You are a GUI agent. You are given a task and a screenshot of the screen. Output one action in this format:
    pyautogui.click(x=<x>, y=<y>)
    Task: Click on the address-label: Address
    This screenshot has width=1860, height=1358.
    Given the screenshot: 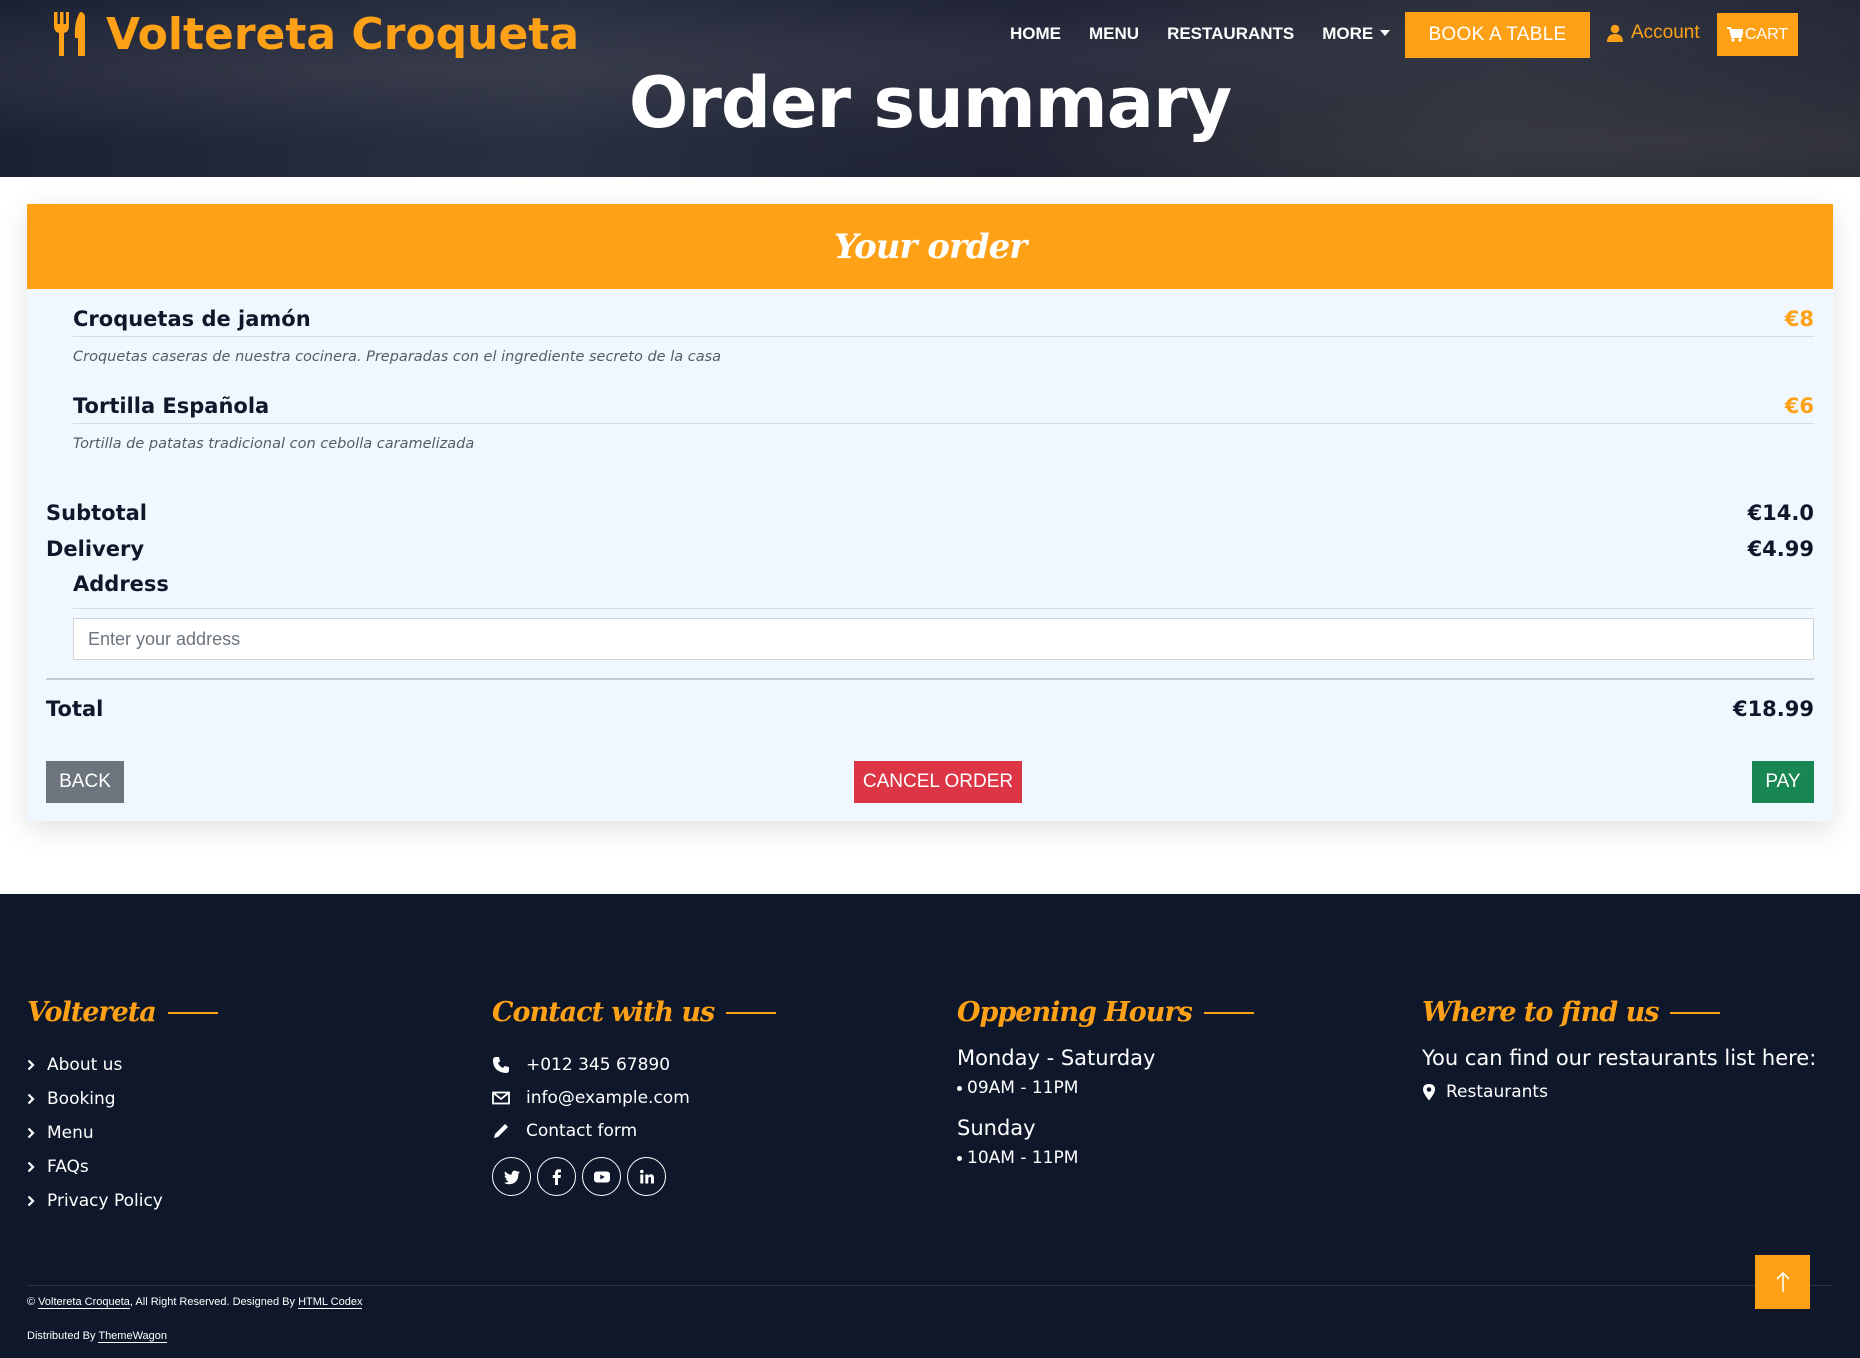 What is the action you would take?
    pyautogui.click(x=943, y=590)
    